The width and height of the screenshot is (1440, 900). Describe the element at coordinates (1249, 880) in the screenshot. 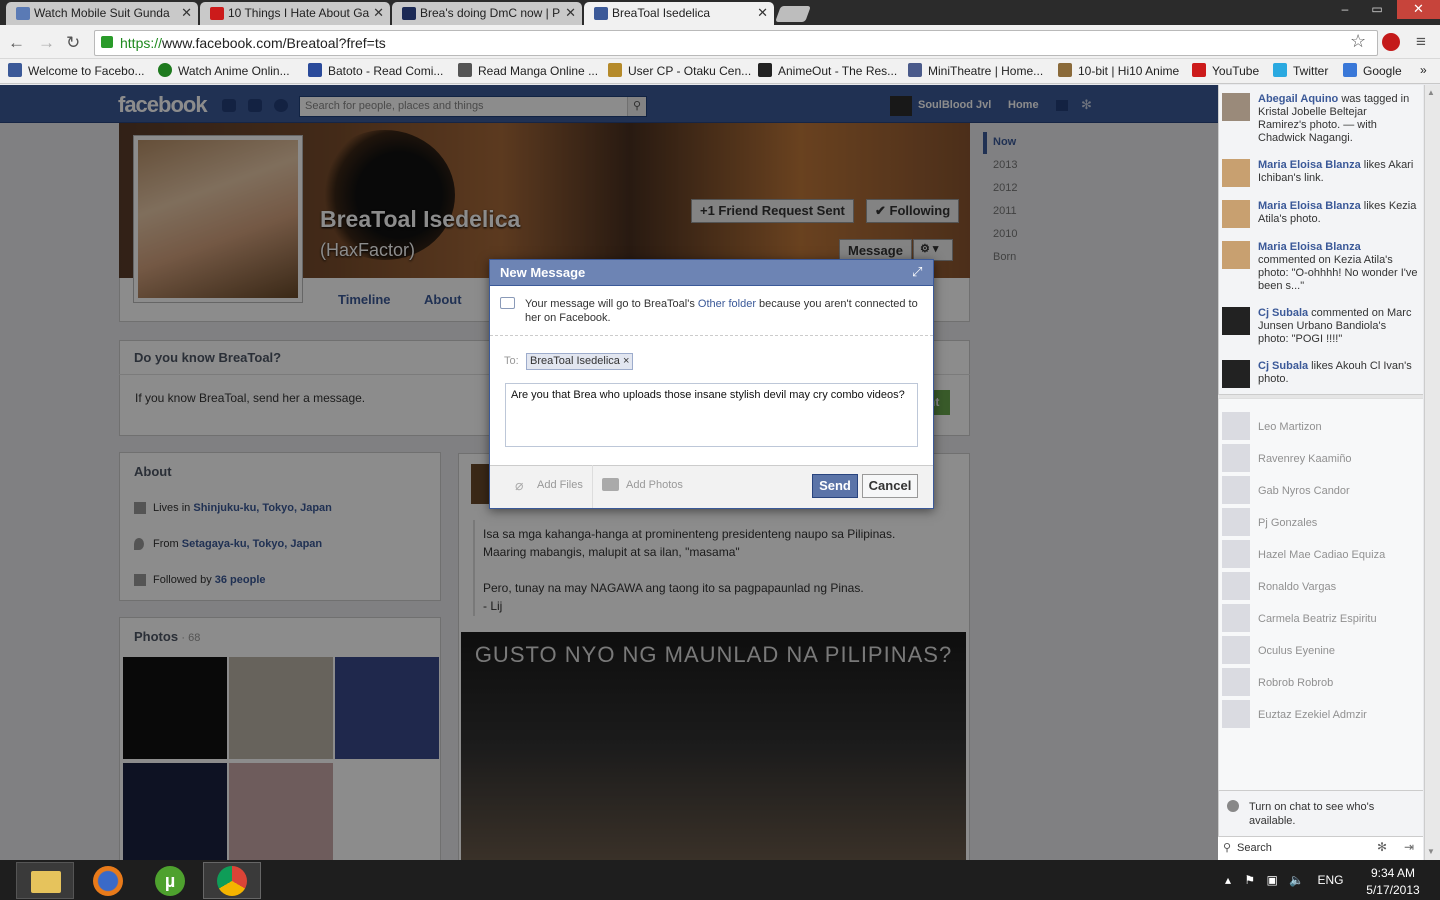

I see `action-center-icon: ⚑` at that location.